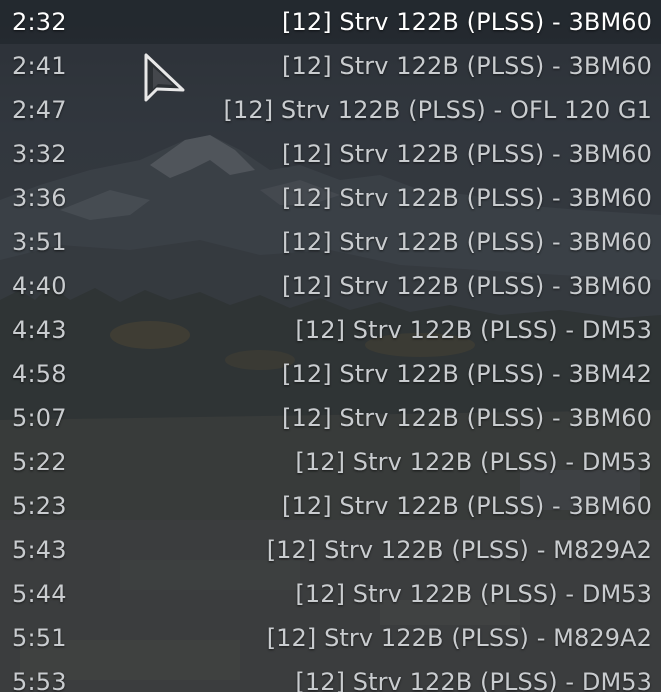 The width and height of the screenshot is (661, 692). Describe the element at coordinates (39, 330) in the screenshot. I see `kill-log-time: 4:43` at that location.